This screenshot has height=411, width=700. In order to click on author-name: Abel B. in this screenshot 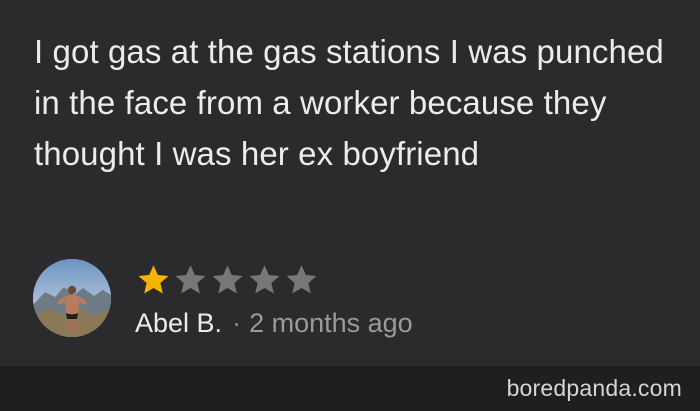, I will do `click(178, 323)`.